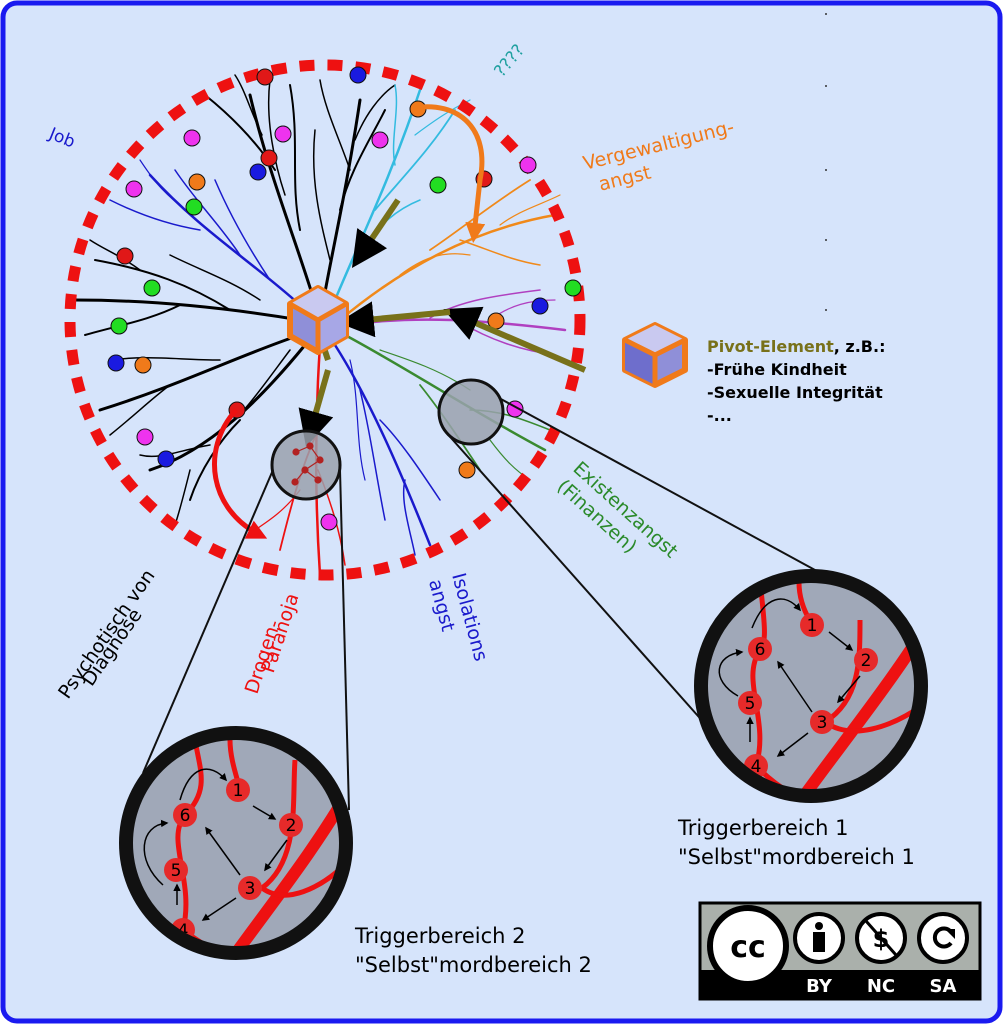 Image resolution: width=1003 pixels, height=1028 pixels. I want to click on nc-label: NC, so click(881, 986).